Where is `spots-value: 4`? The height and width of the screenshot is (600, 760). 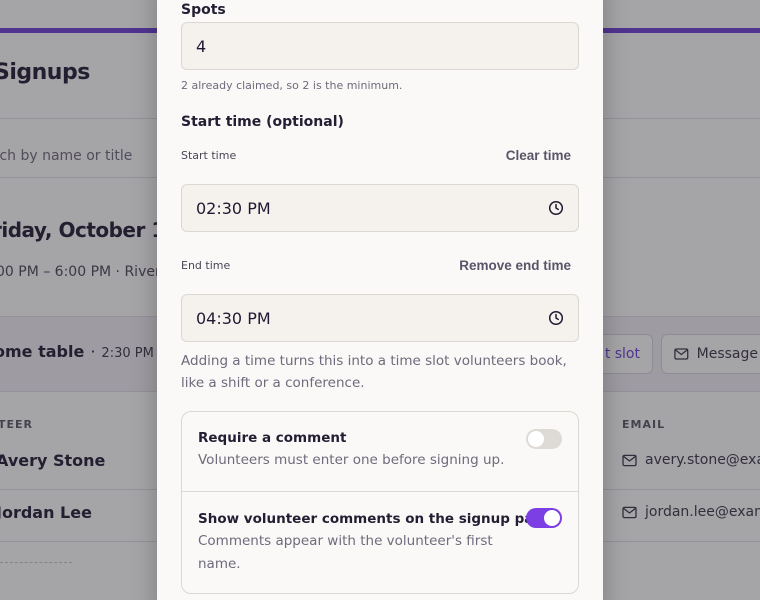 spots-value: 4 is located at coordinates (201, 46).